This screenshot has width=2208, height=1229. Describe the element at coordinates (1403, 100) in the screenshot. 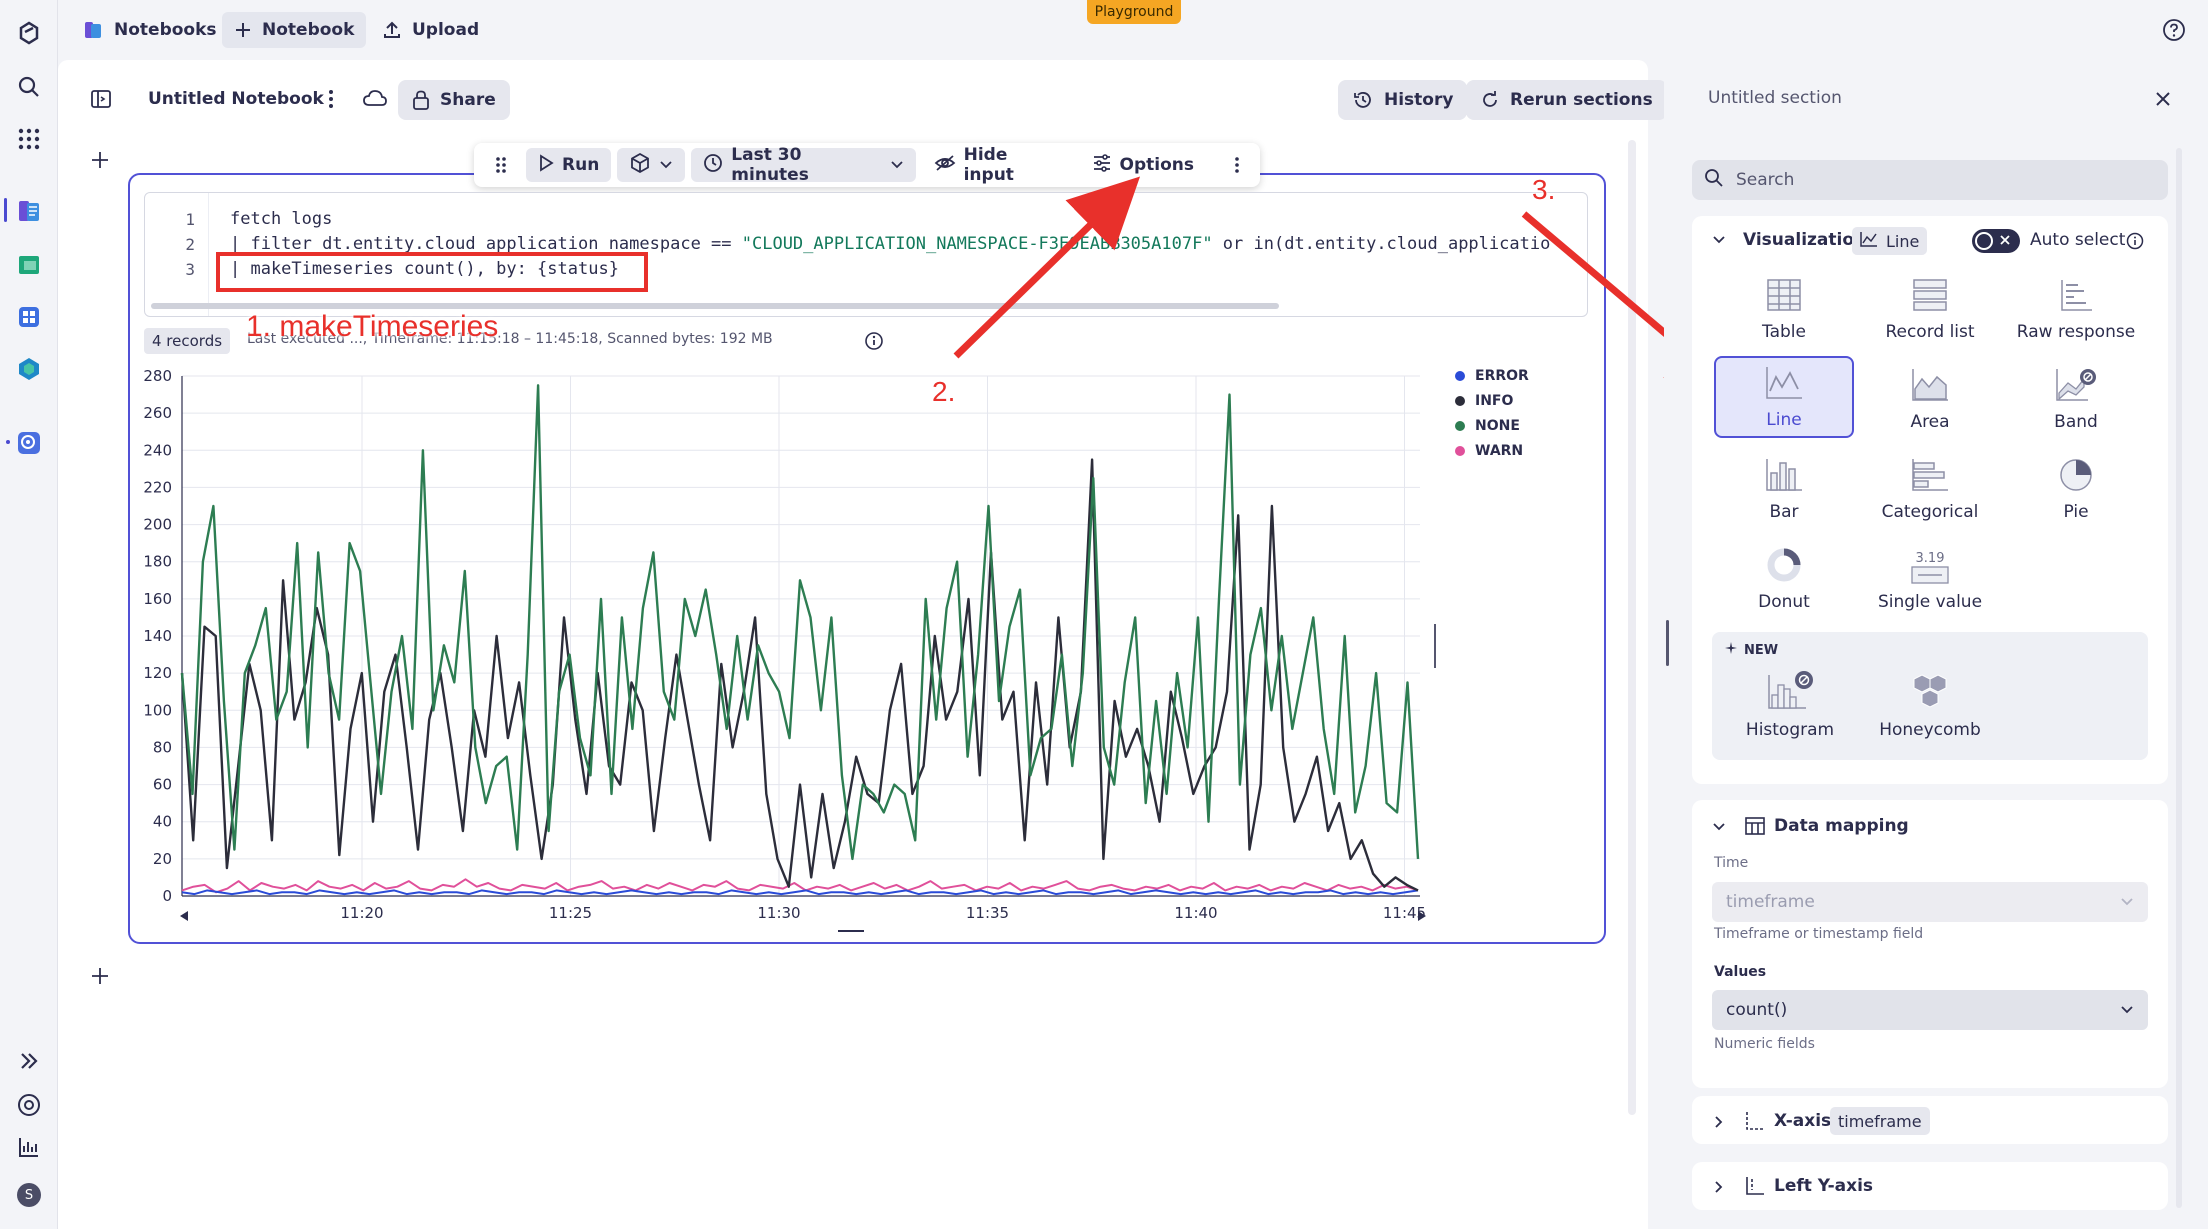

I see `history-button: History` at that location.